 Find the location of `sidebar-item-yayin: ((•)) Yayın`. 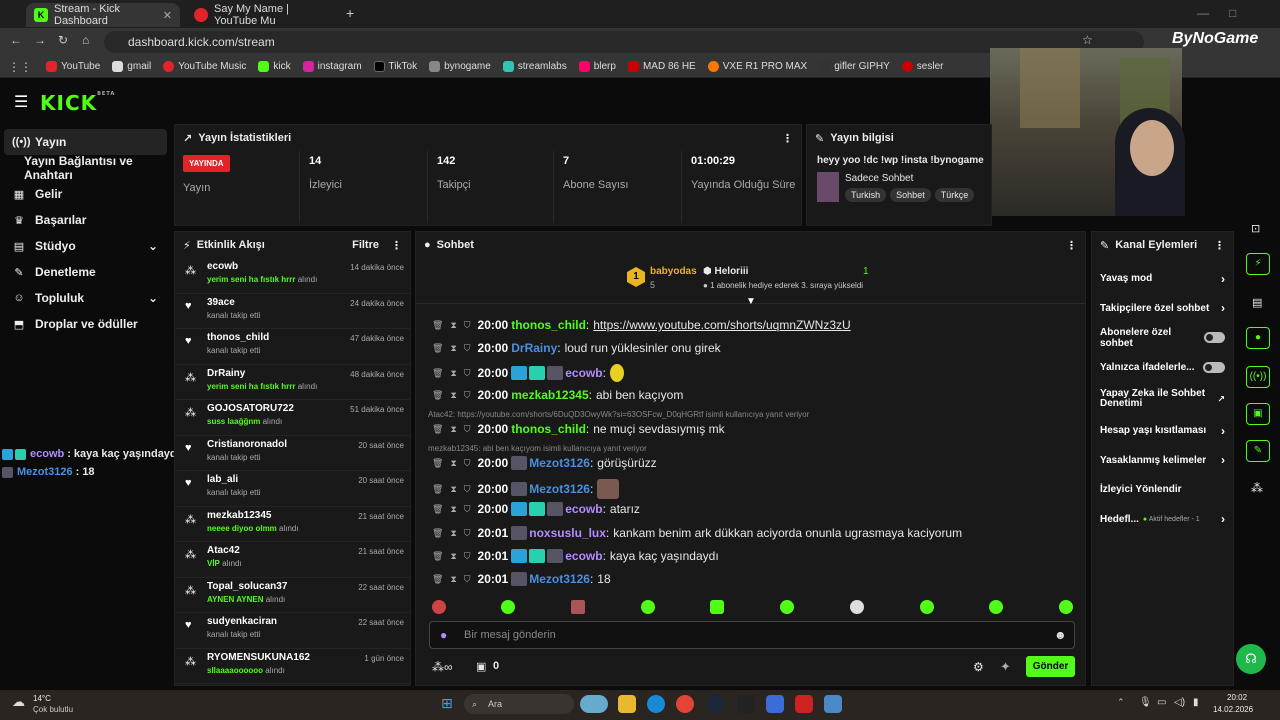

sidebar-item-yayin: ((•)) Yayın is located at coordinates (85, 142).